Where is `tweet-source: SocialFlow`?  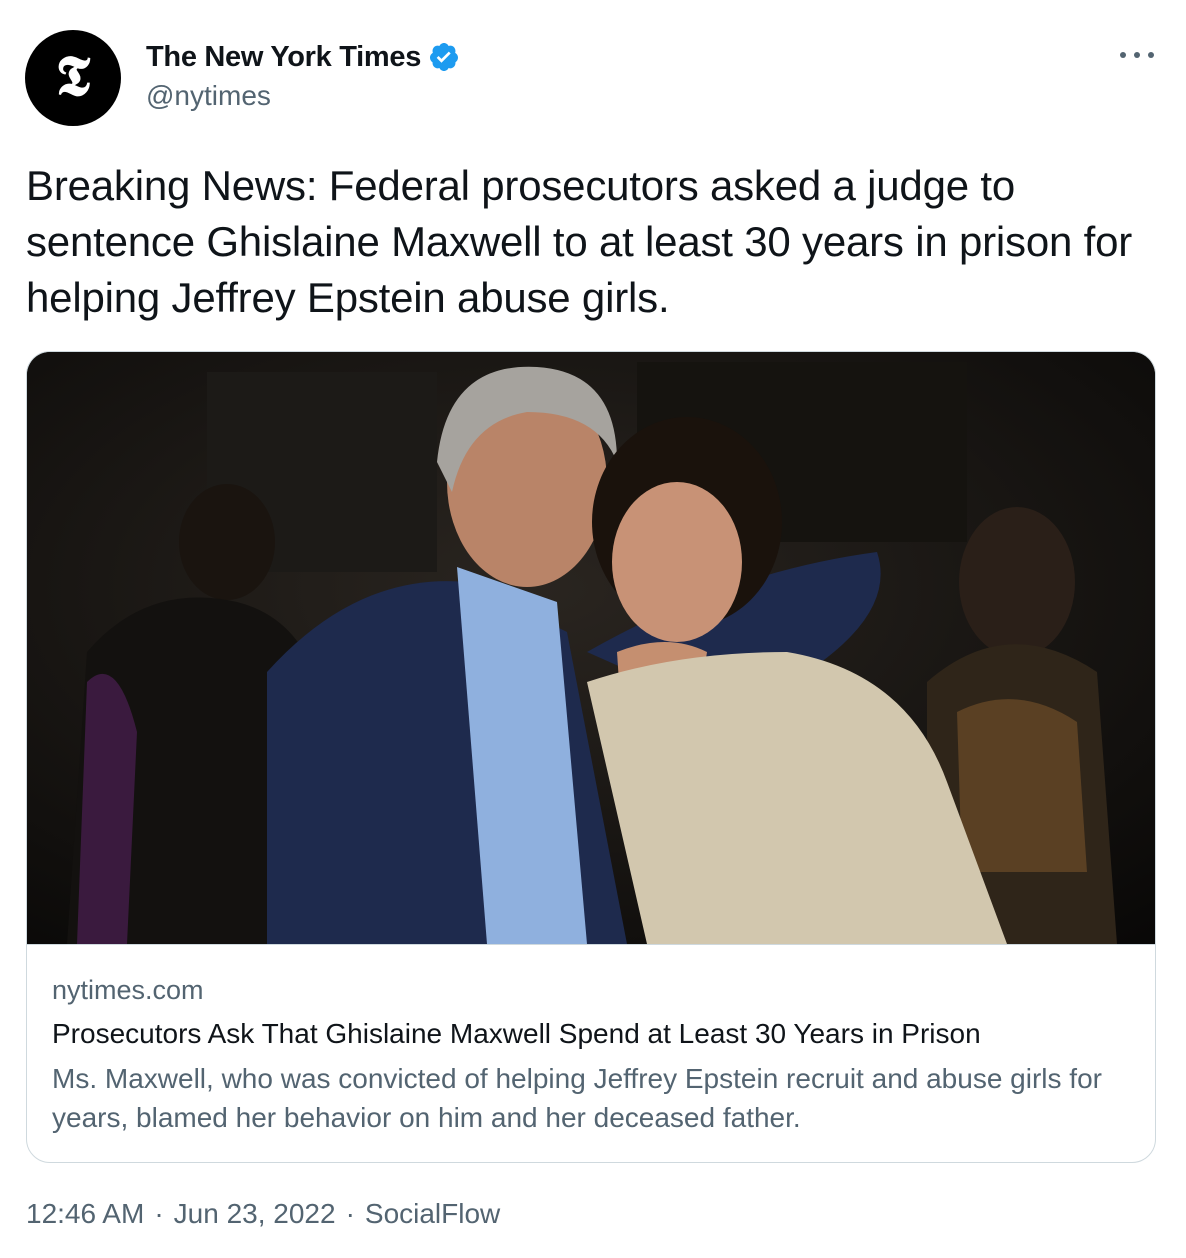
tweet-source: SocialFlow is located at coordinates (432, 1214).